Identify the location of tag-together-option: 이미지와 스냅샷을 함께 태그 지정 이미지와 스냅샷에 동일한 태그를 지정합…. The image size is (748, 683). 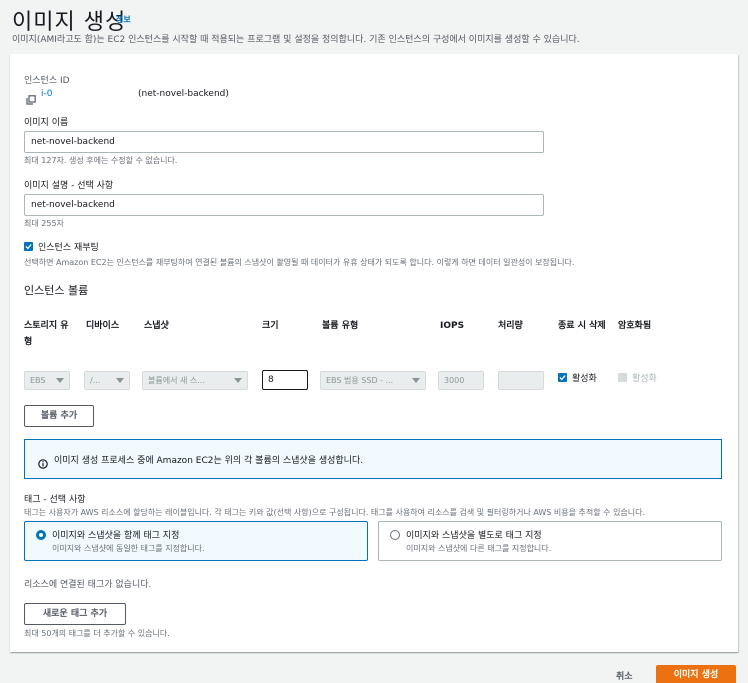
(196, 541).